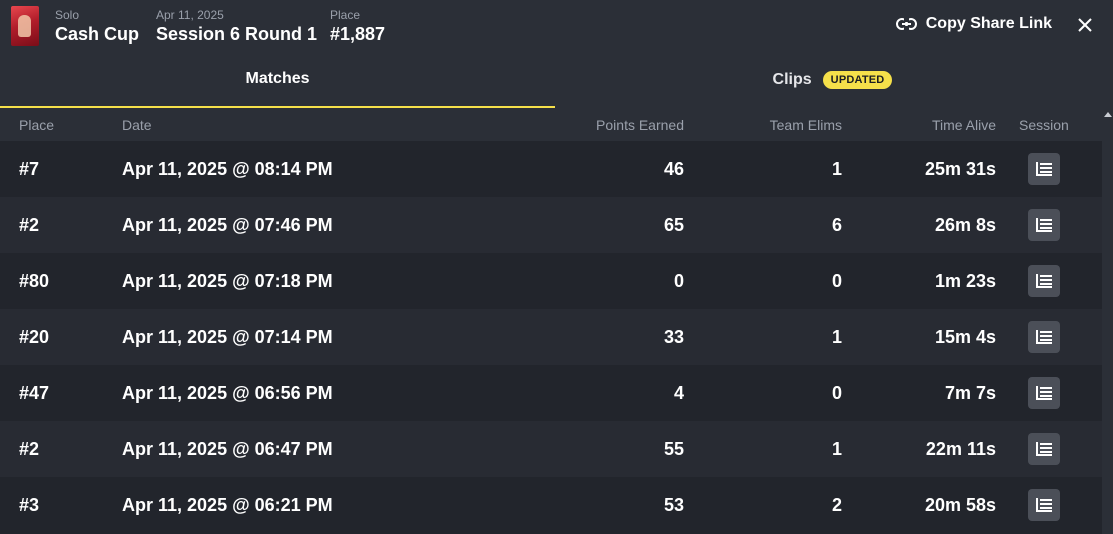 The width and height of the screenshot is (1113, 534). Describe the element at coordinates (640, 125) in the screenshot. I see `column-points: Points Earned` at that location.